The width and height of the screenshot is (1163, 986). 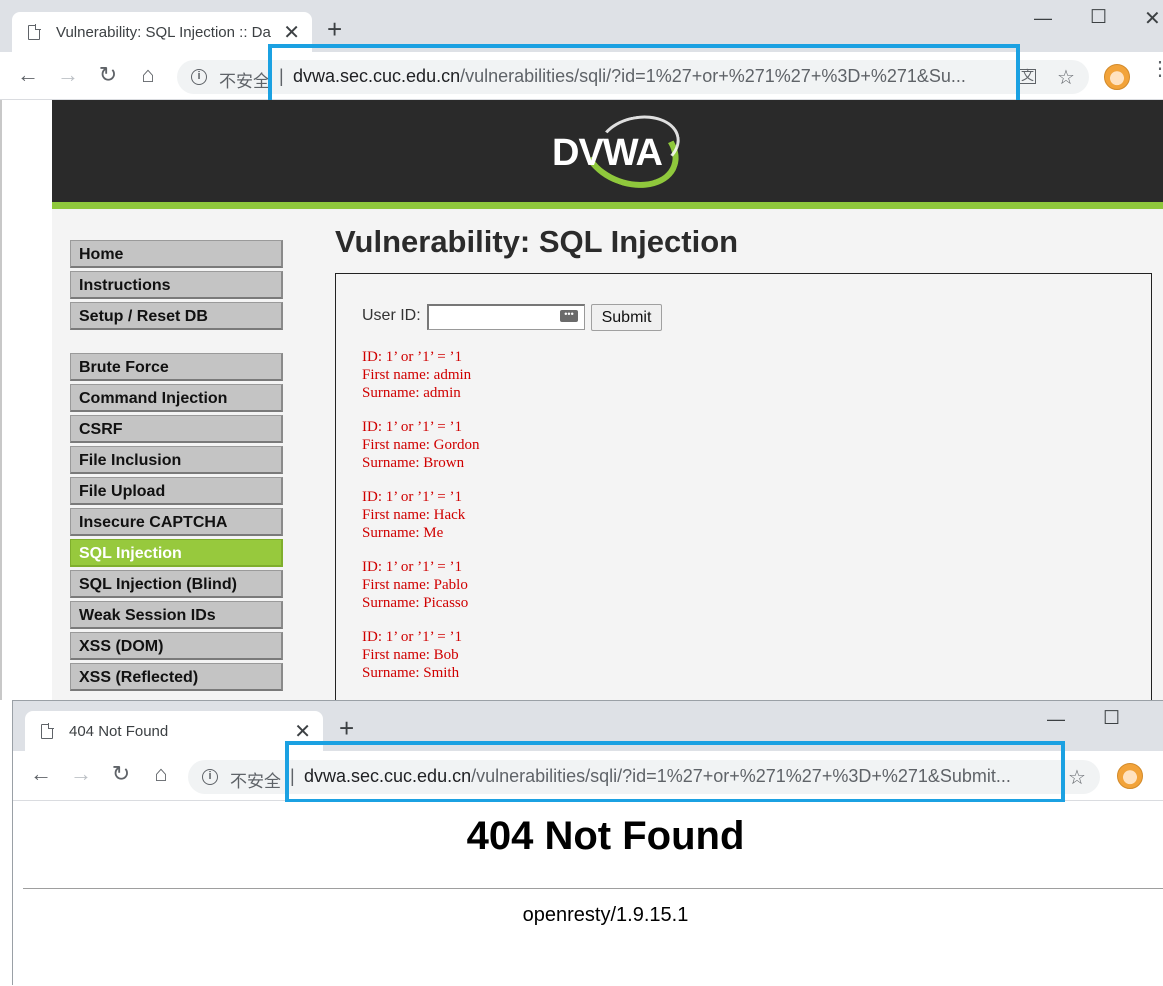 I want to click on tab-title: Vulnerability: SQL Injection :: Da, so click(x=163, y=32).